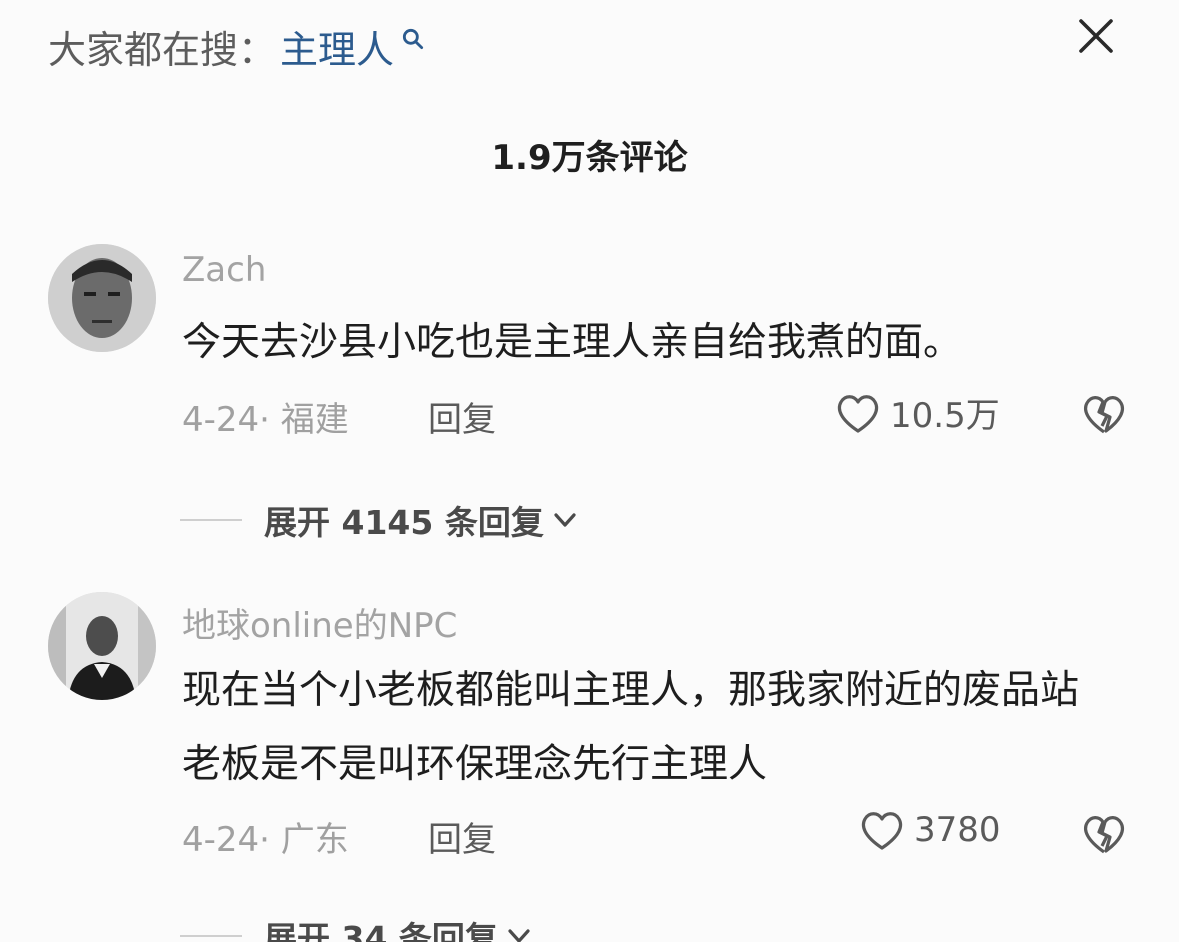 This screenshot has width=1179, height=942. What do you see at coordinates (337, 46) in the screenshot?
I see `search-suggestion-keyword: 主理人` at bounding box center [337, 46].